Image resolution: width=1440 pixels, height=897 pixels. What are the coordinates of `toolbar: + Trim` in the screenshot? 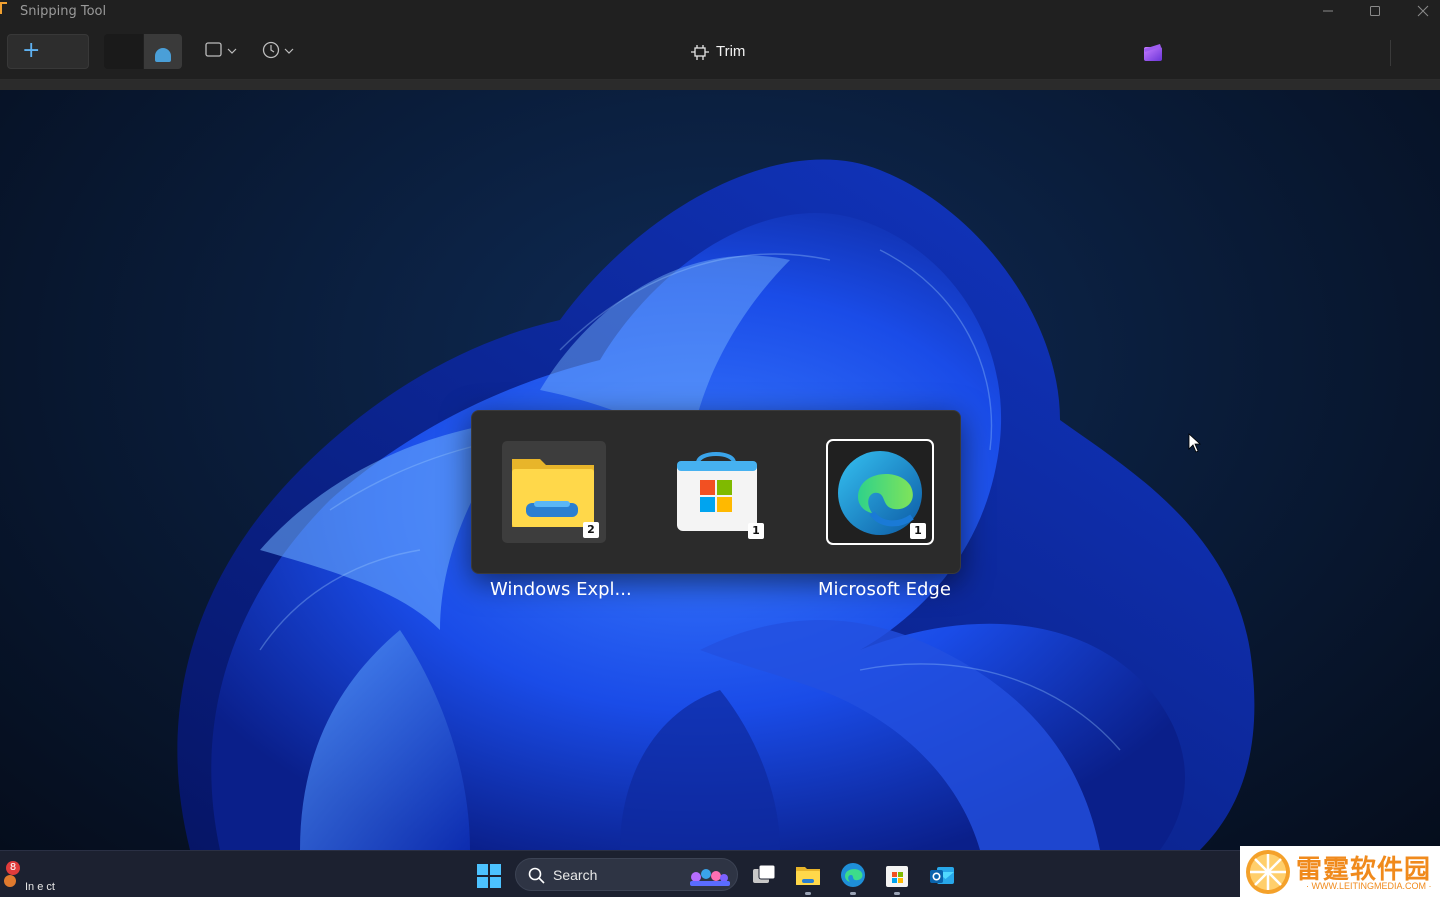 It's located at (720, 52).